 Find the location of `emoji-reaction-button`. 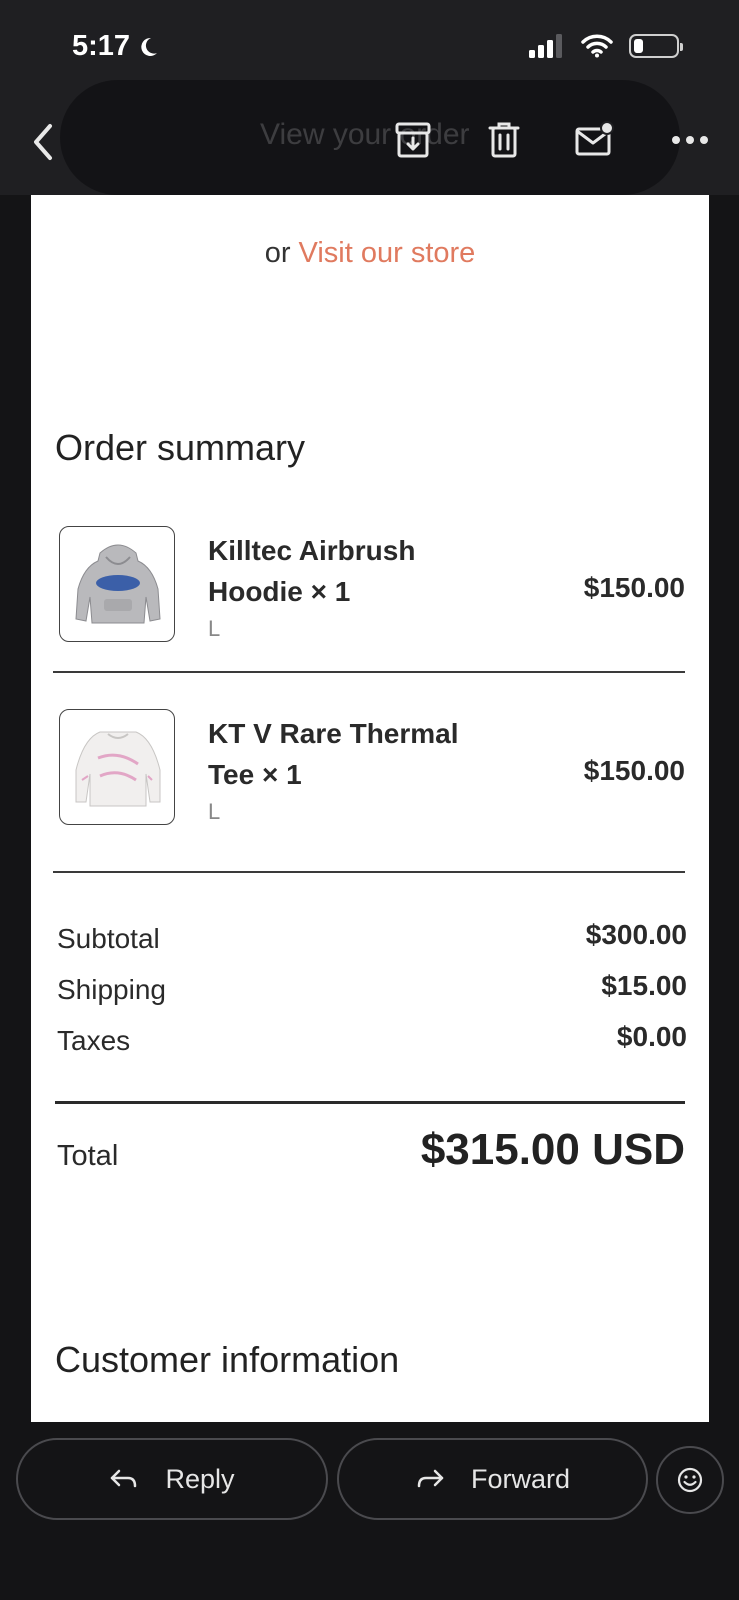

emoji-reaction-button is located at coordinates (690, 1480).